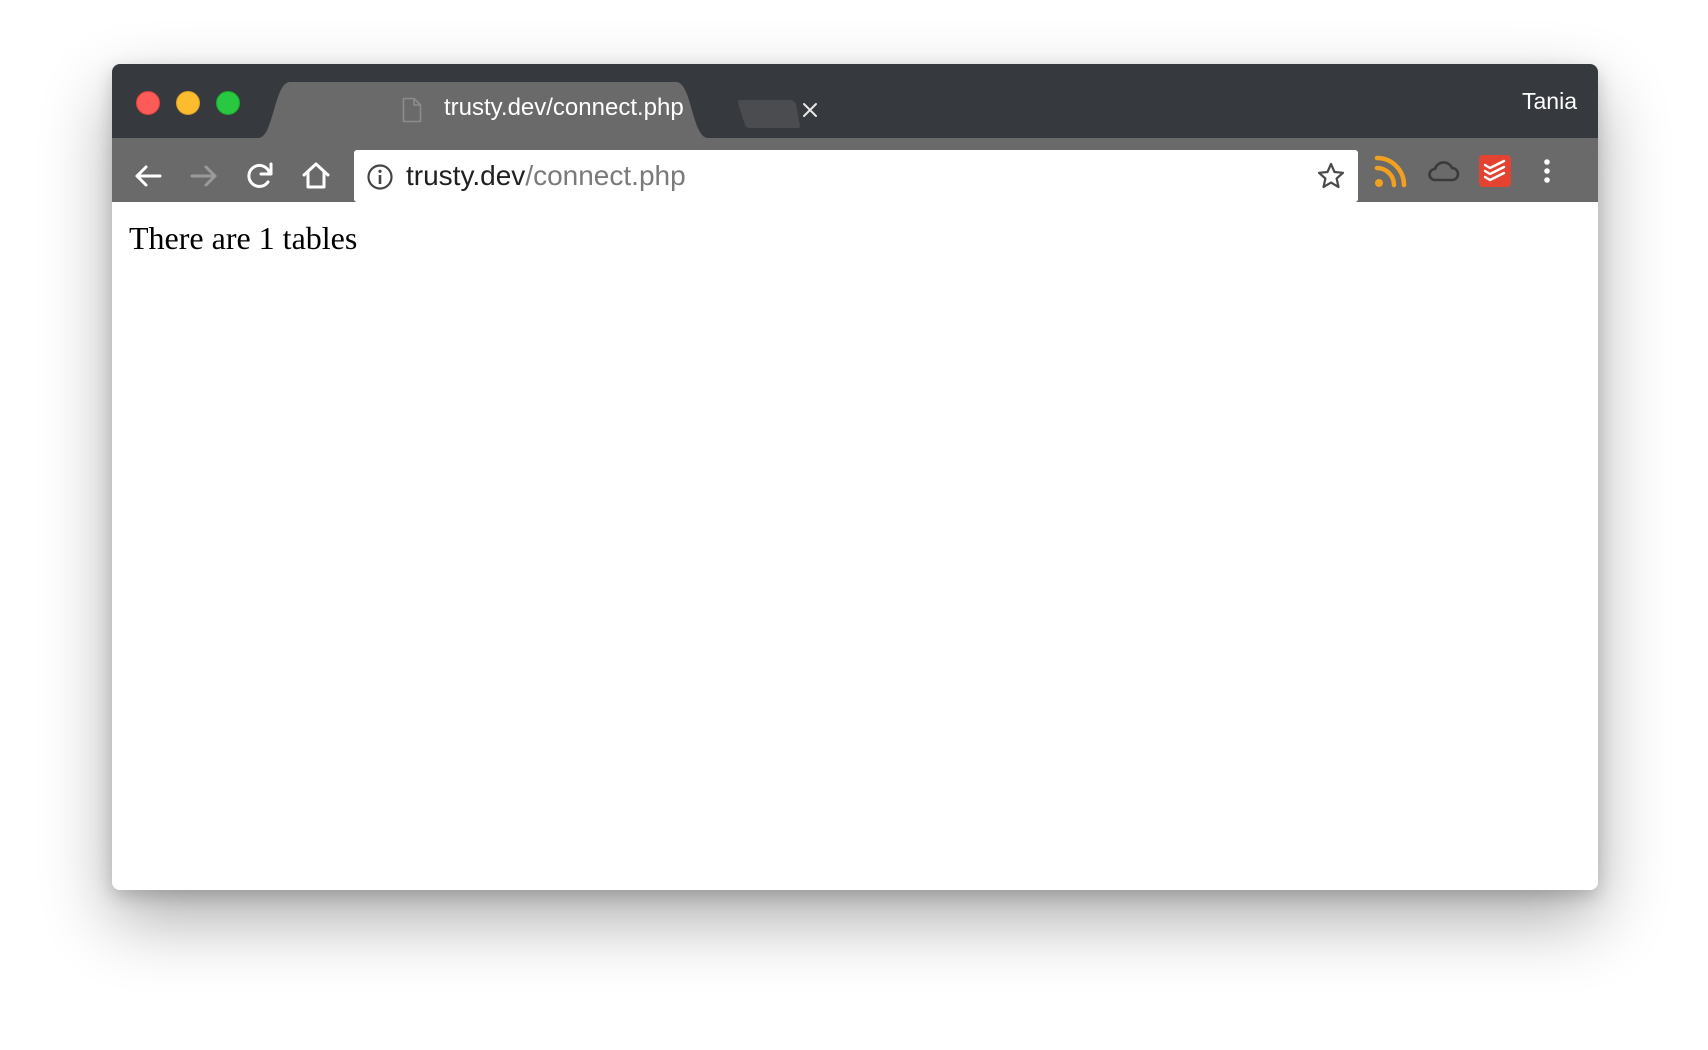 The image size is (1708, 1050). What do you see at coordinates (1547, 171) in the screenshot?
I see `menu-more-icon` at bounding box center [1547, 171].